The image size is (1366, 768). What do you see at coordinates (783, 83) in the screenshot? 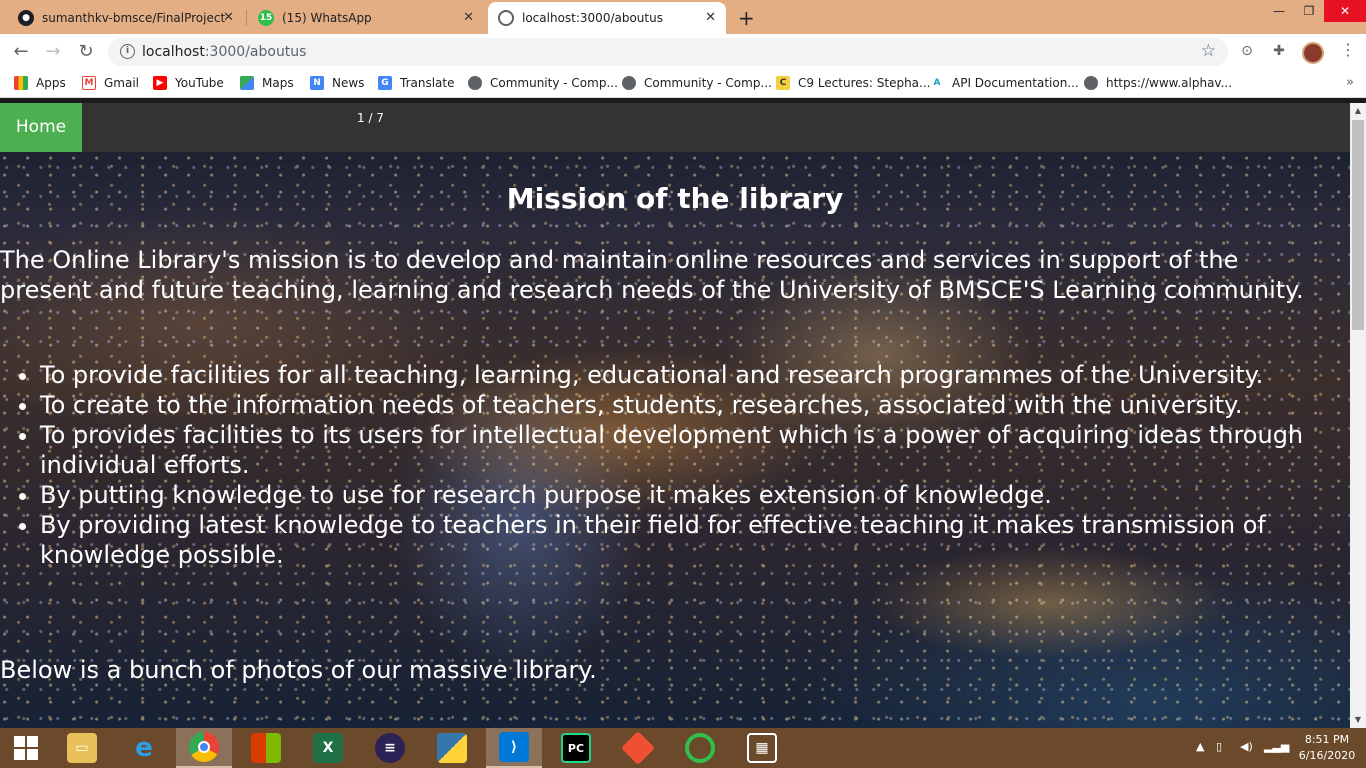
I see `c9-icon: C` at bounding box center [783, 83].